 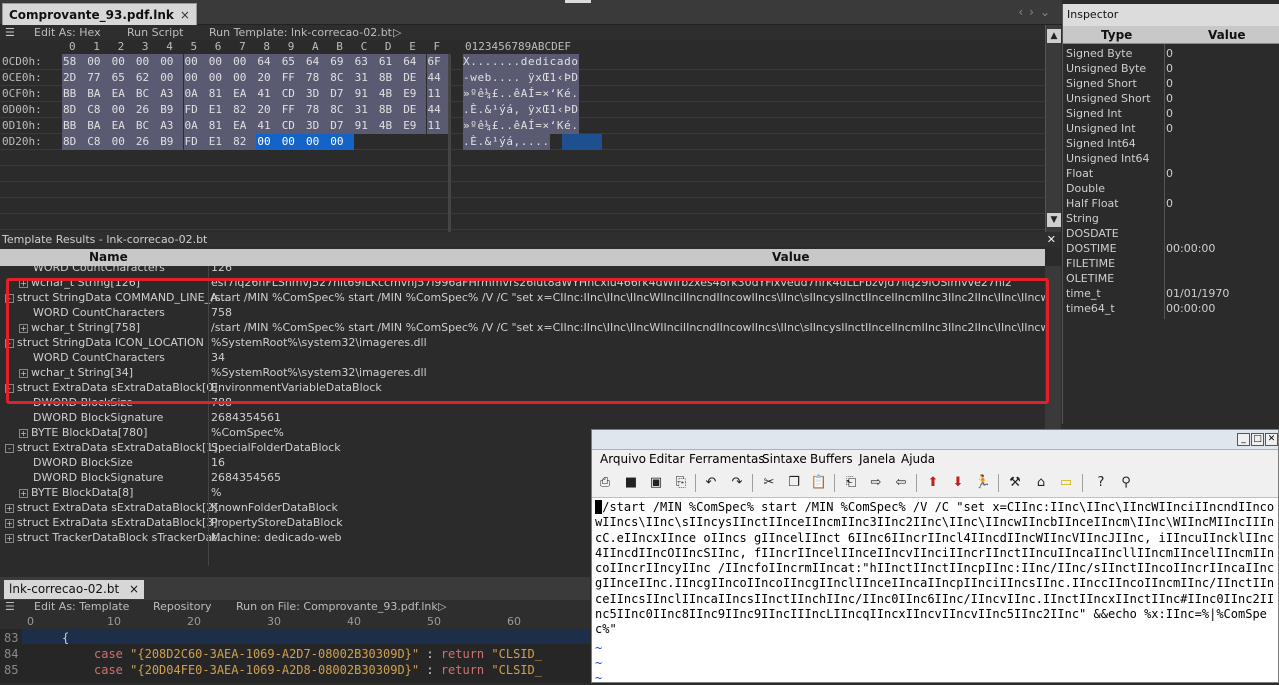 What do you see at coordinates (98, 94) in the screenshot?
I see `hex-byte: BA` at bounding box center [98, 94].